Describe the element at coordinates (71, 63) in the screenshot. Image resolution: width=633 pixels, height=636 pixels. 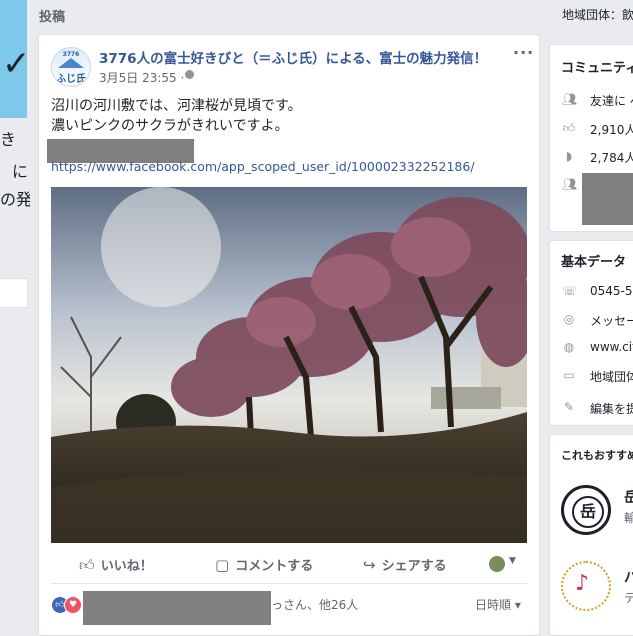
I see `mount-fuji-icon` at that location.